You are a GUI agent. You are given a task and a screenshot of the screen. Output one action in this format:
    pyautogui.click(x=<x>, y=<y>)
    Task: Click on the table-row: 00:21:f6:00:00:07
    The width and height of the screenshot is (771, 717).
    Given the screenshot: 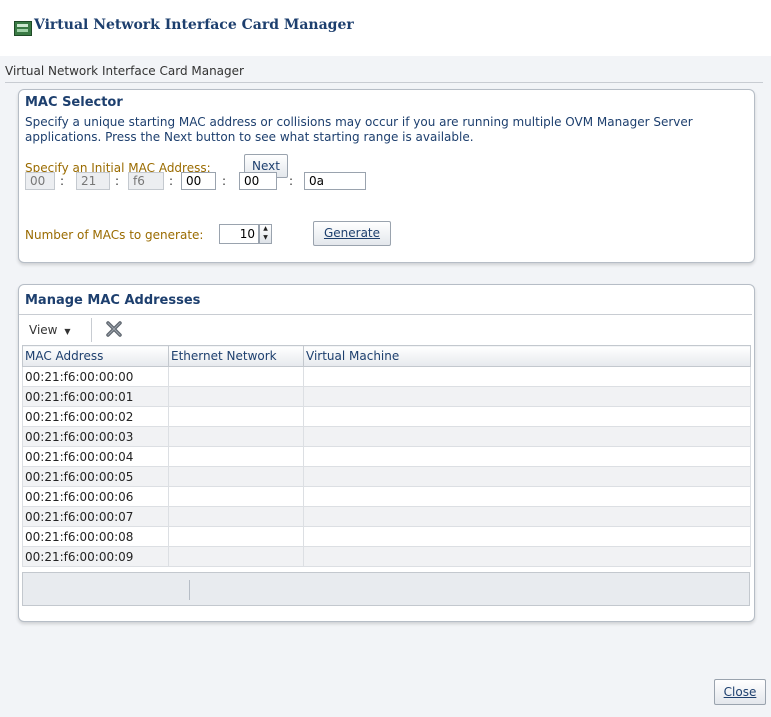 What is the action you would take?
    pyautogui.click(x=386, y=516)
    